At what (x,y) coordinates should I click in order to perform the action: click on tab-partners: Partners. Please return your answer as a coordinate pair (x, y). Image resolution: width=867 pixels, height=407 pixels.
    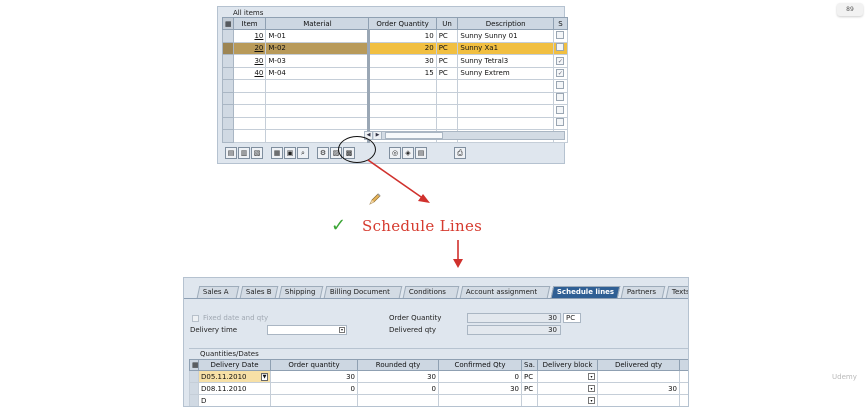
    Looking at the image, I should click on (643, 292).